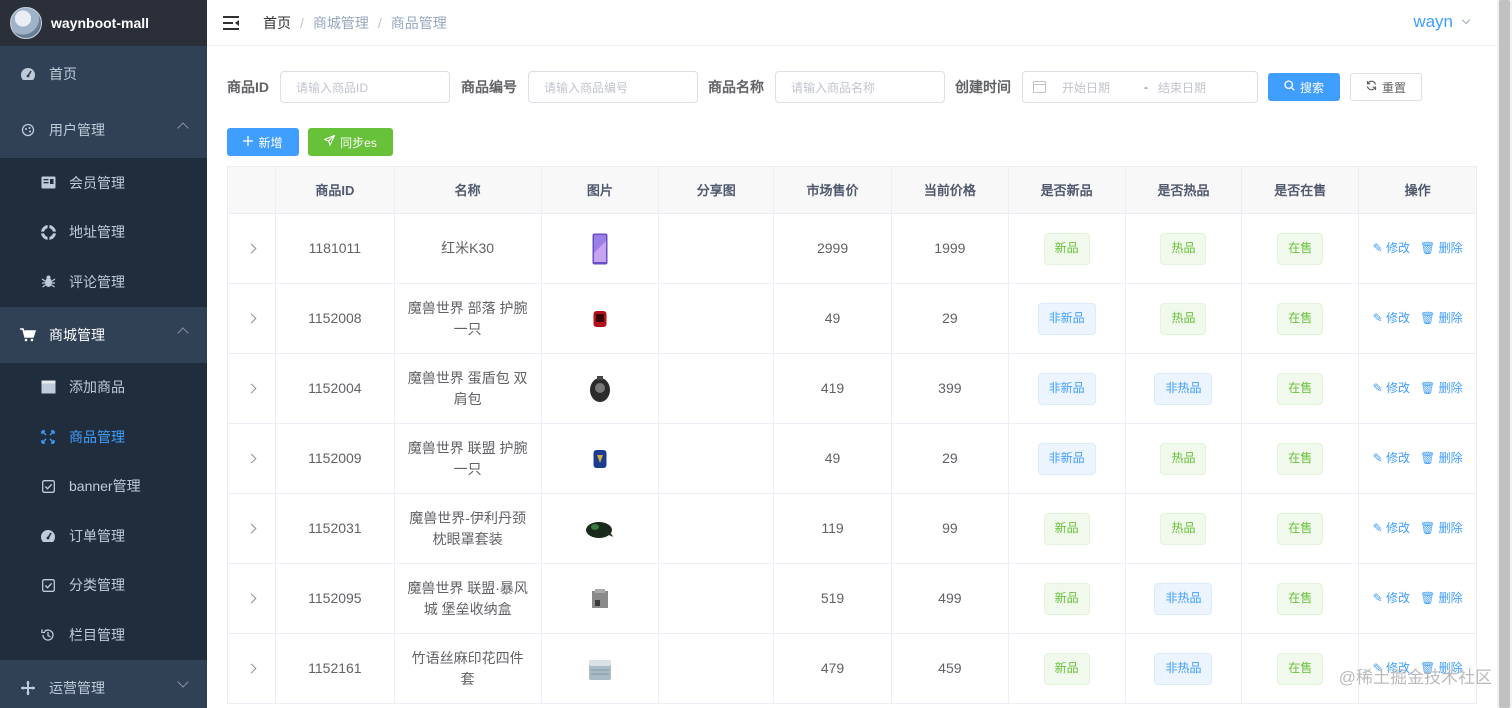  I want to click on sidebar-item-label: 分类管理, so click(97, 585).